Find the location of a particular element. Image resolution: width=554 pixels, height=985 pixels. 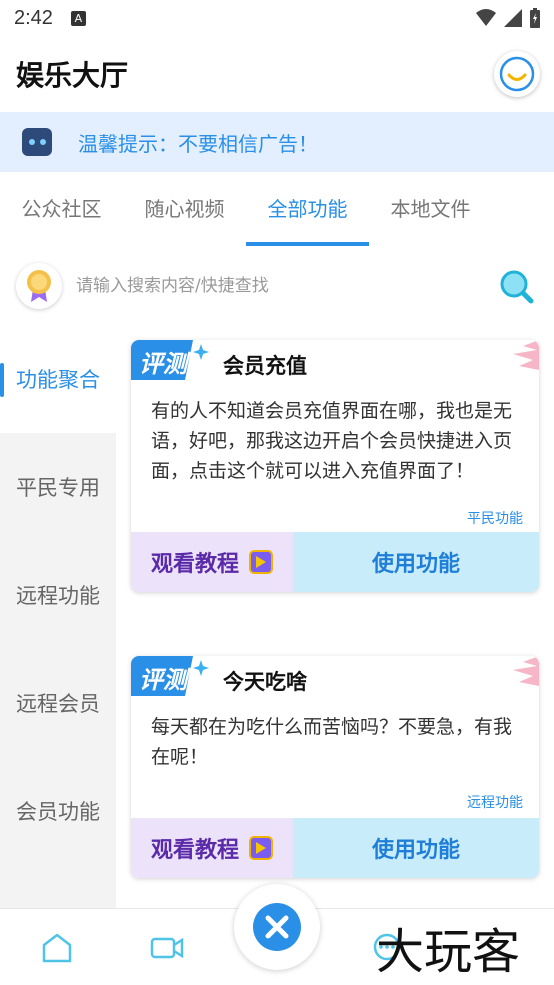

status-right is located at coordinates (508, 18).